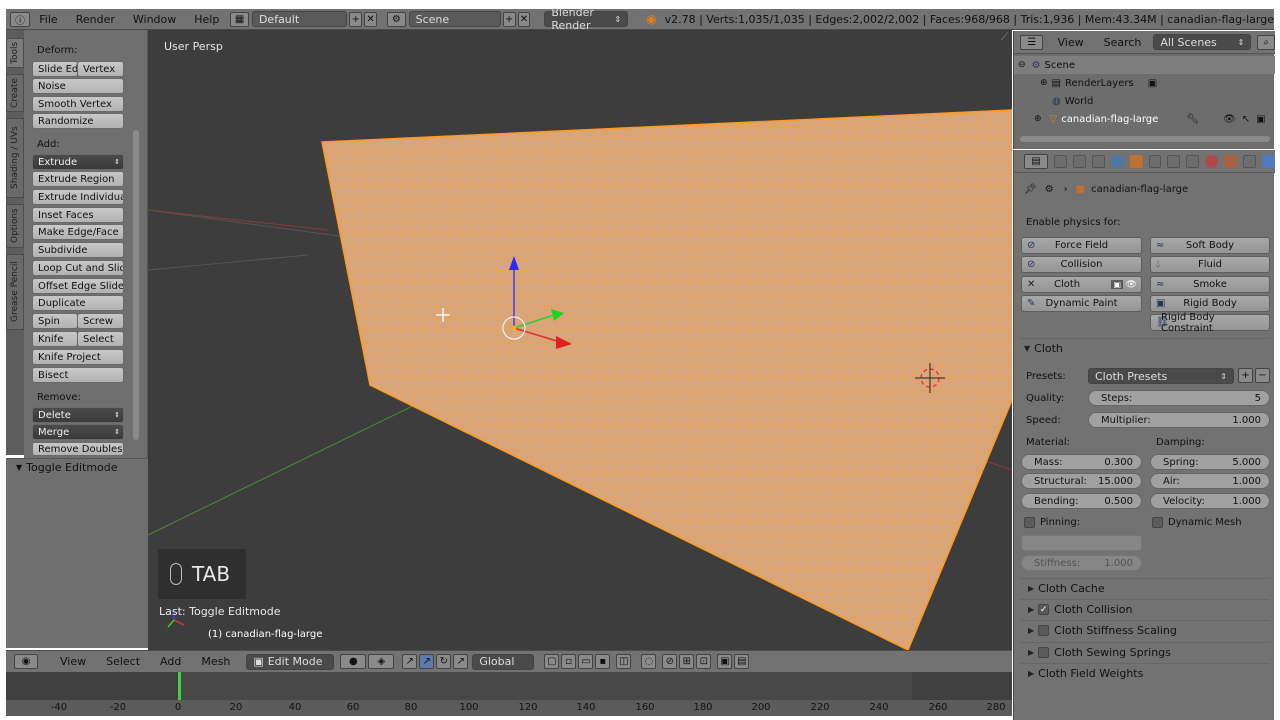 The height and width of the screenshot is (720, 1280). I want to click on outliner-row-world: ◍ World, so click(1144, 101).